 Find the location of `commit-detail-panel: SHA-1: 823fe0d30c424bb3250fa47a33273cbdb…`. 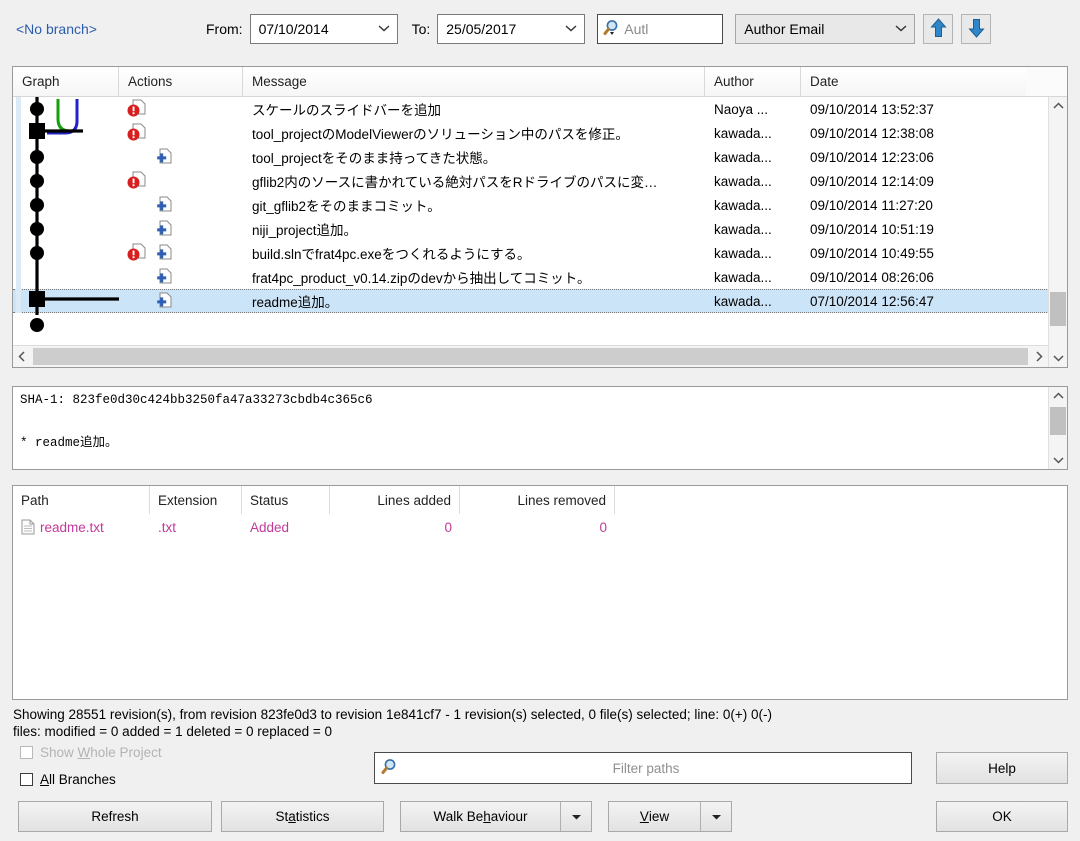

commit-detail-panel: SHA-1: 823fe0d30c424bb3250fa47a33273cbdb… is located at coordinates (540, 428).